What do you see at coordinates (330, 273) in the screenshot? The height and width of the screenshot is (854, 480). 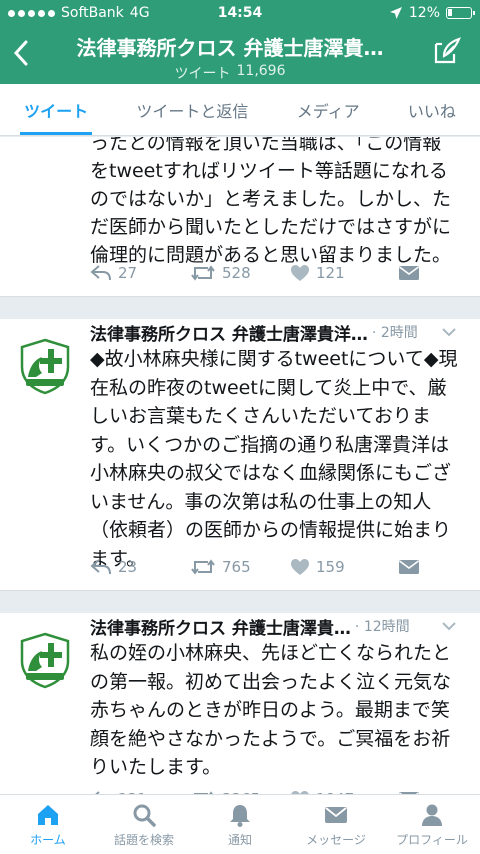 I see `like-count: 121` at bounding box center [330, 273].